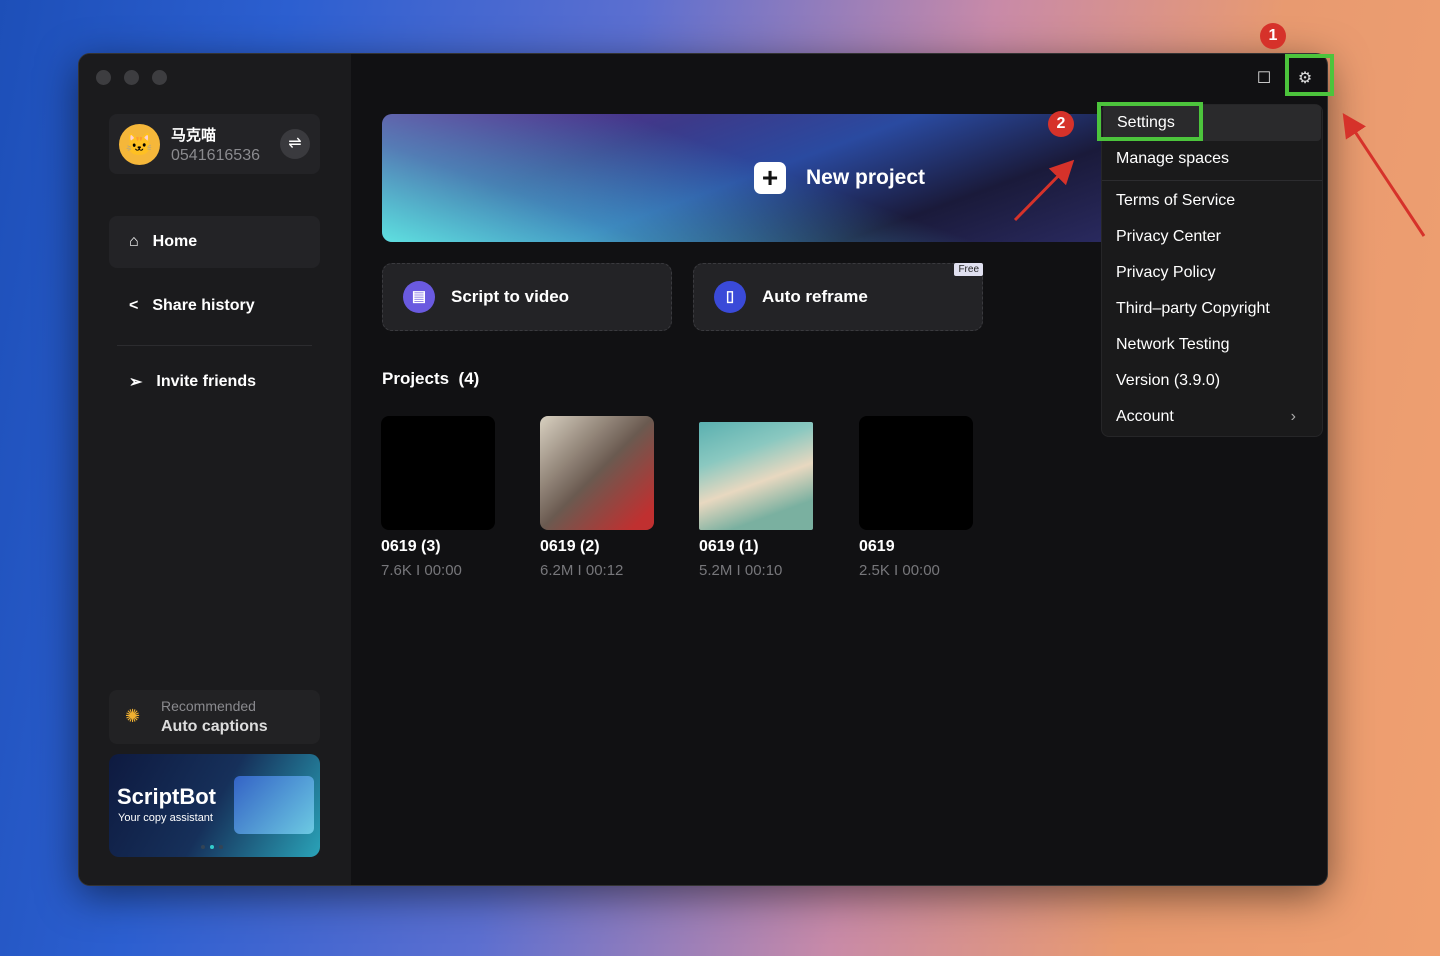  I want to click on arrow-to-gear, so click(1384, 174).